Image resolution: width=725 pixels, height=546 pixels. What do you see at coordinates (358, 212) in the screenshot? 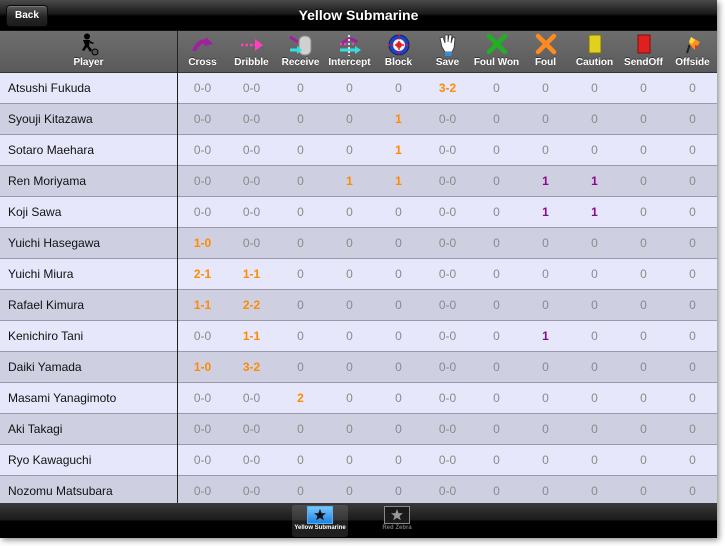
I see `table-row: Koji Sawa 0-0 0-0 0 0 0 0-0 0 1 1 0 0` at bounding box center [358, 212].